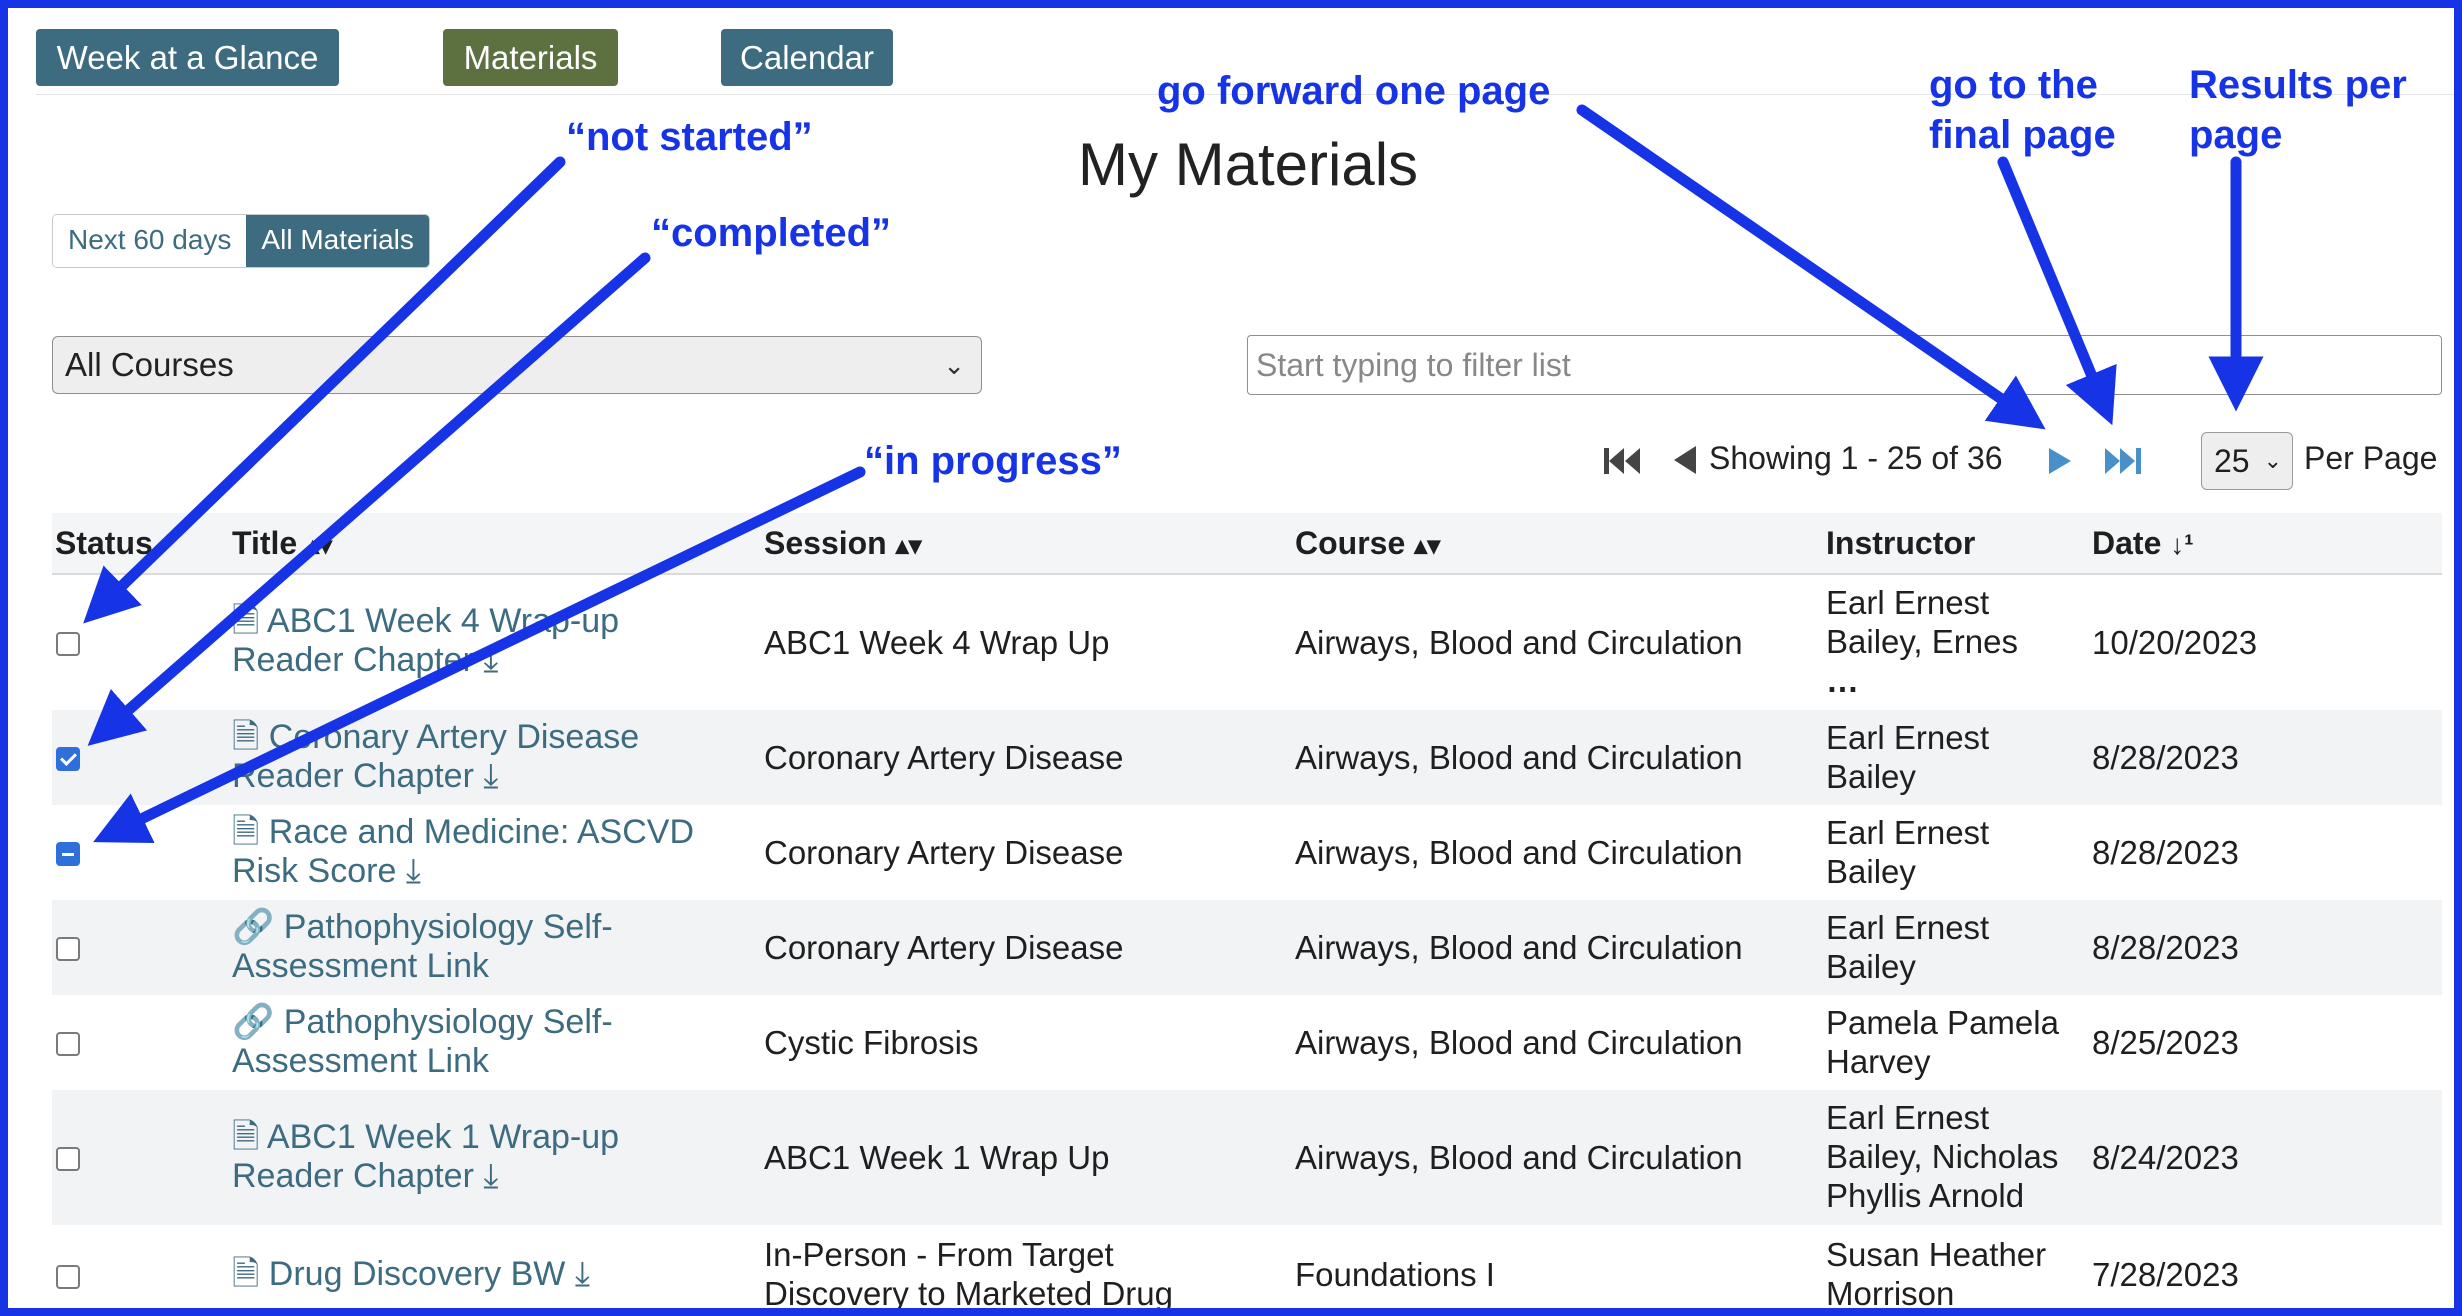 The height and width of the screenshot is (1316, 2462). What do you see at coordinates (369, 499) in the screenshot?
I see `arrow-completed` at bounding box center [369, 499].